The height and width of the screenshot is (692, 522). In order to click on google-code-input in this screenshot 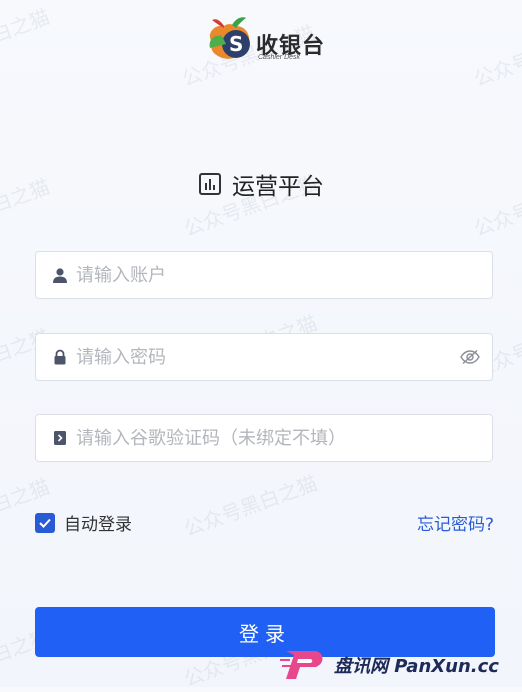, I will do `click(284, 438)`.